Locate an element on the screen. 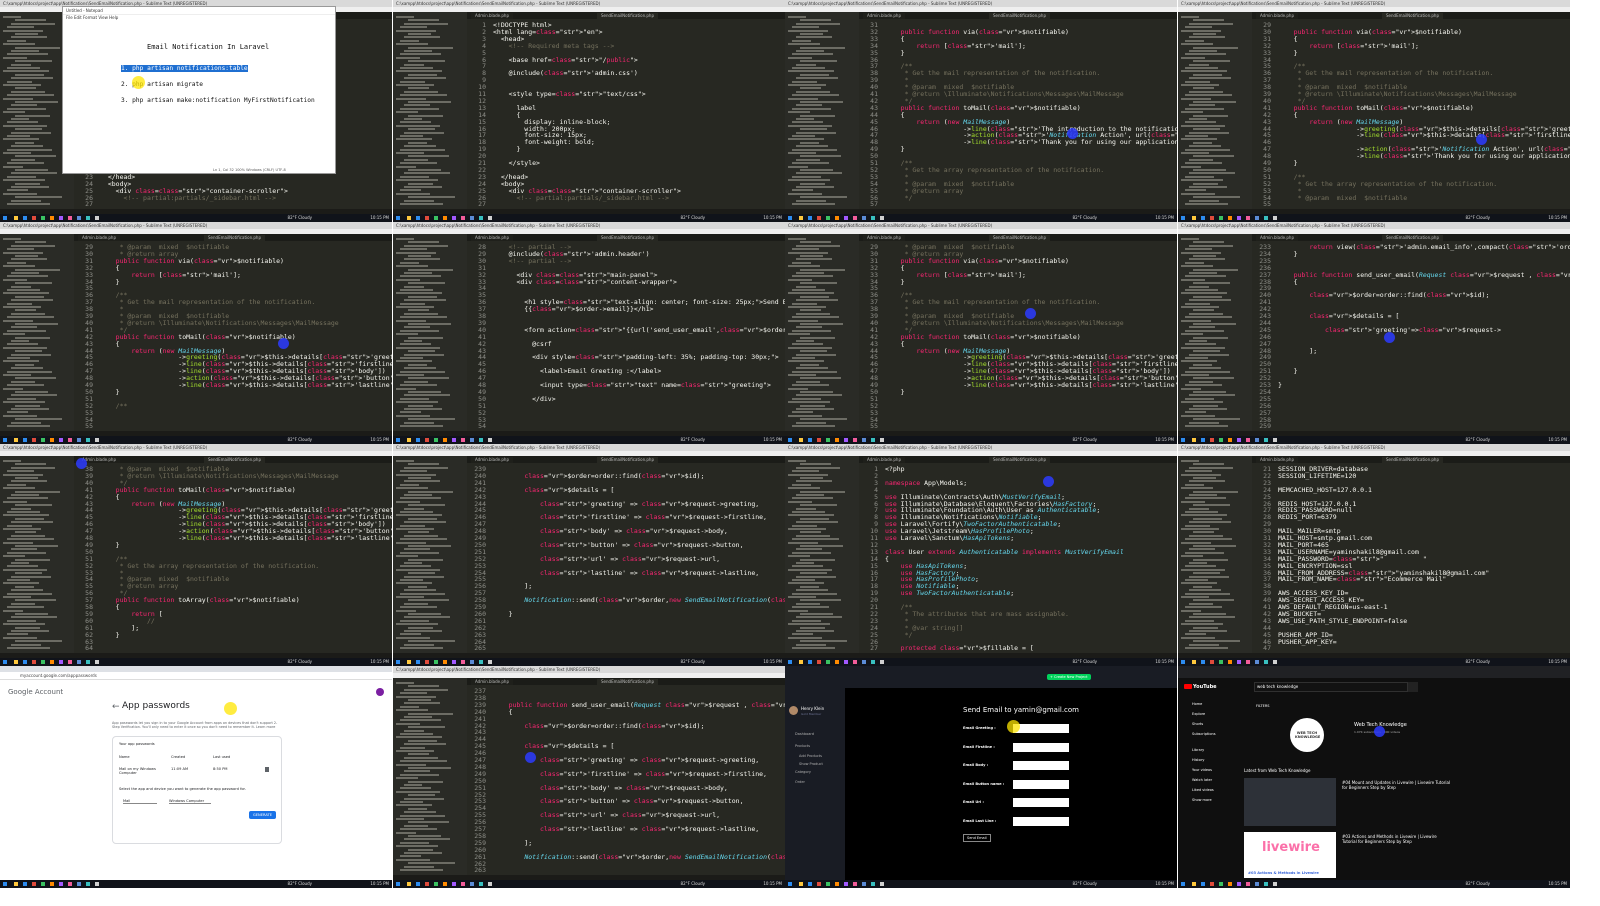 Image resolution: width=1600 pixels, height=906 pixels. yt-sidebar-item-1: Explore is located at coordinates (1198, 714).